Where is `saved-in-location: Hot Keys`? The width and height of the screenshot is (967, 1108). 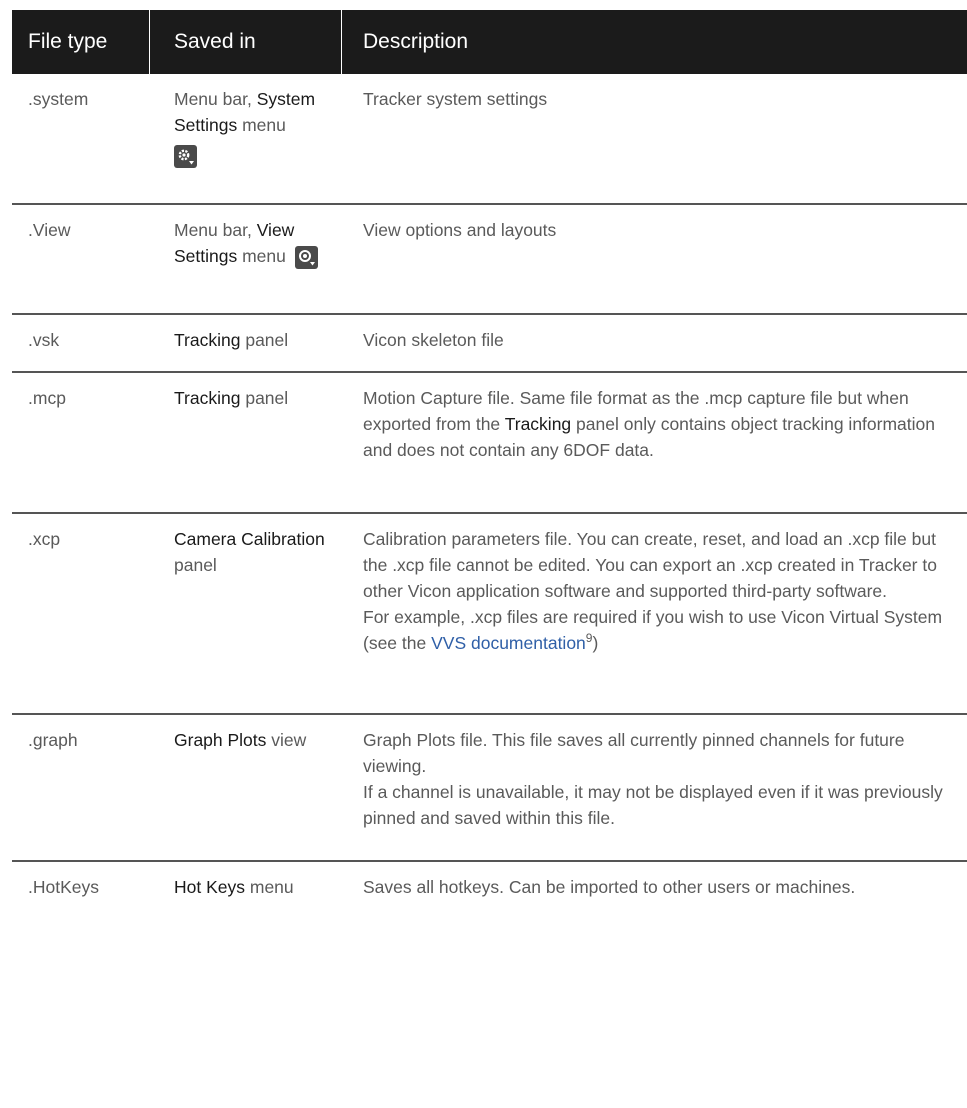 saved-in-location: Hot Keys is located at coordinates (209, 887).